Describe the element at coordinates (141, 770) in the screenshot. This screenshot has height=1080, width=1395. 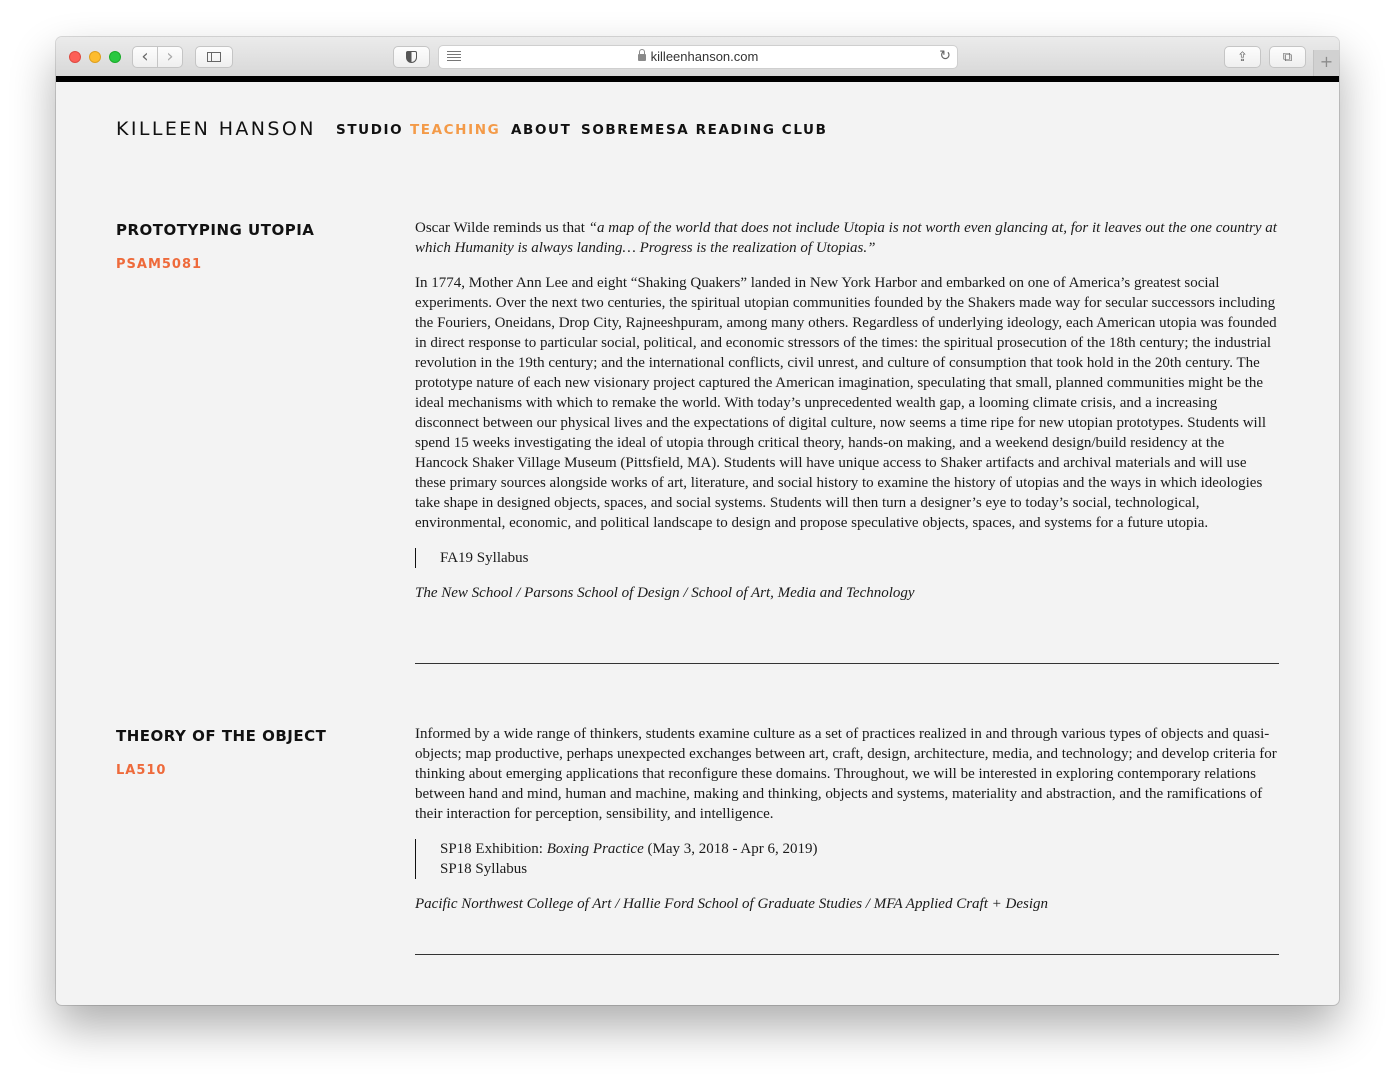
I see `course-code: LA510` at that location.